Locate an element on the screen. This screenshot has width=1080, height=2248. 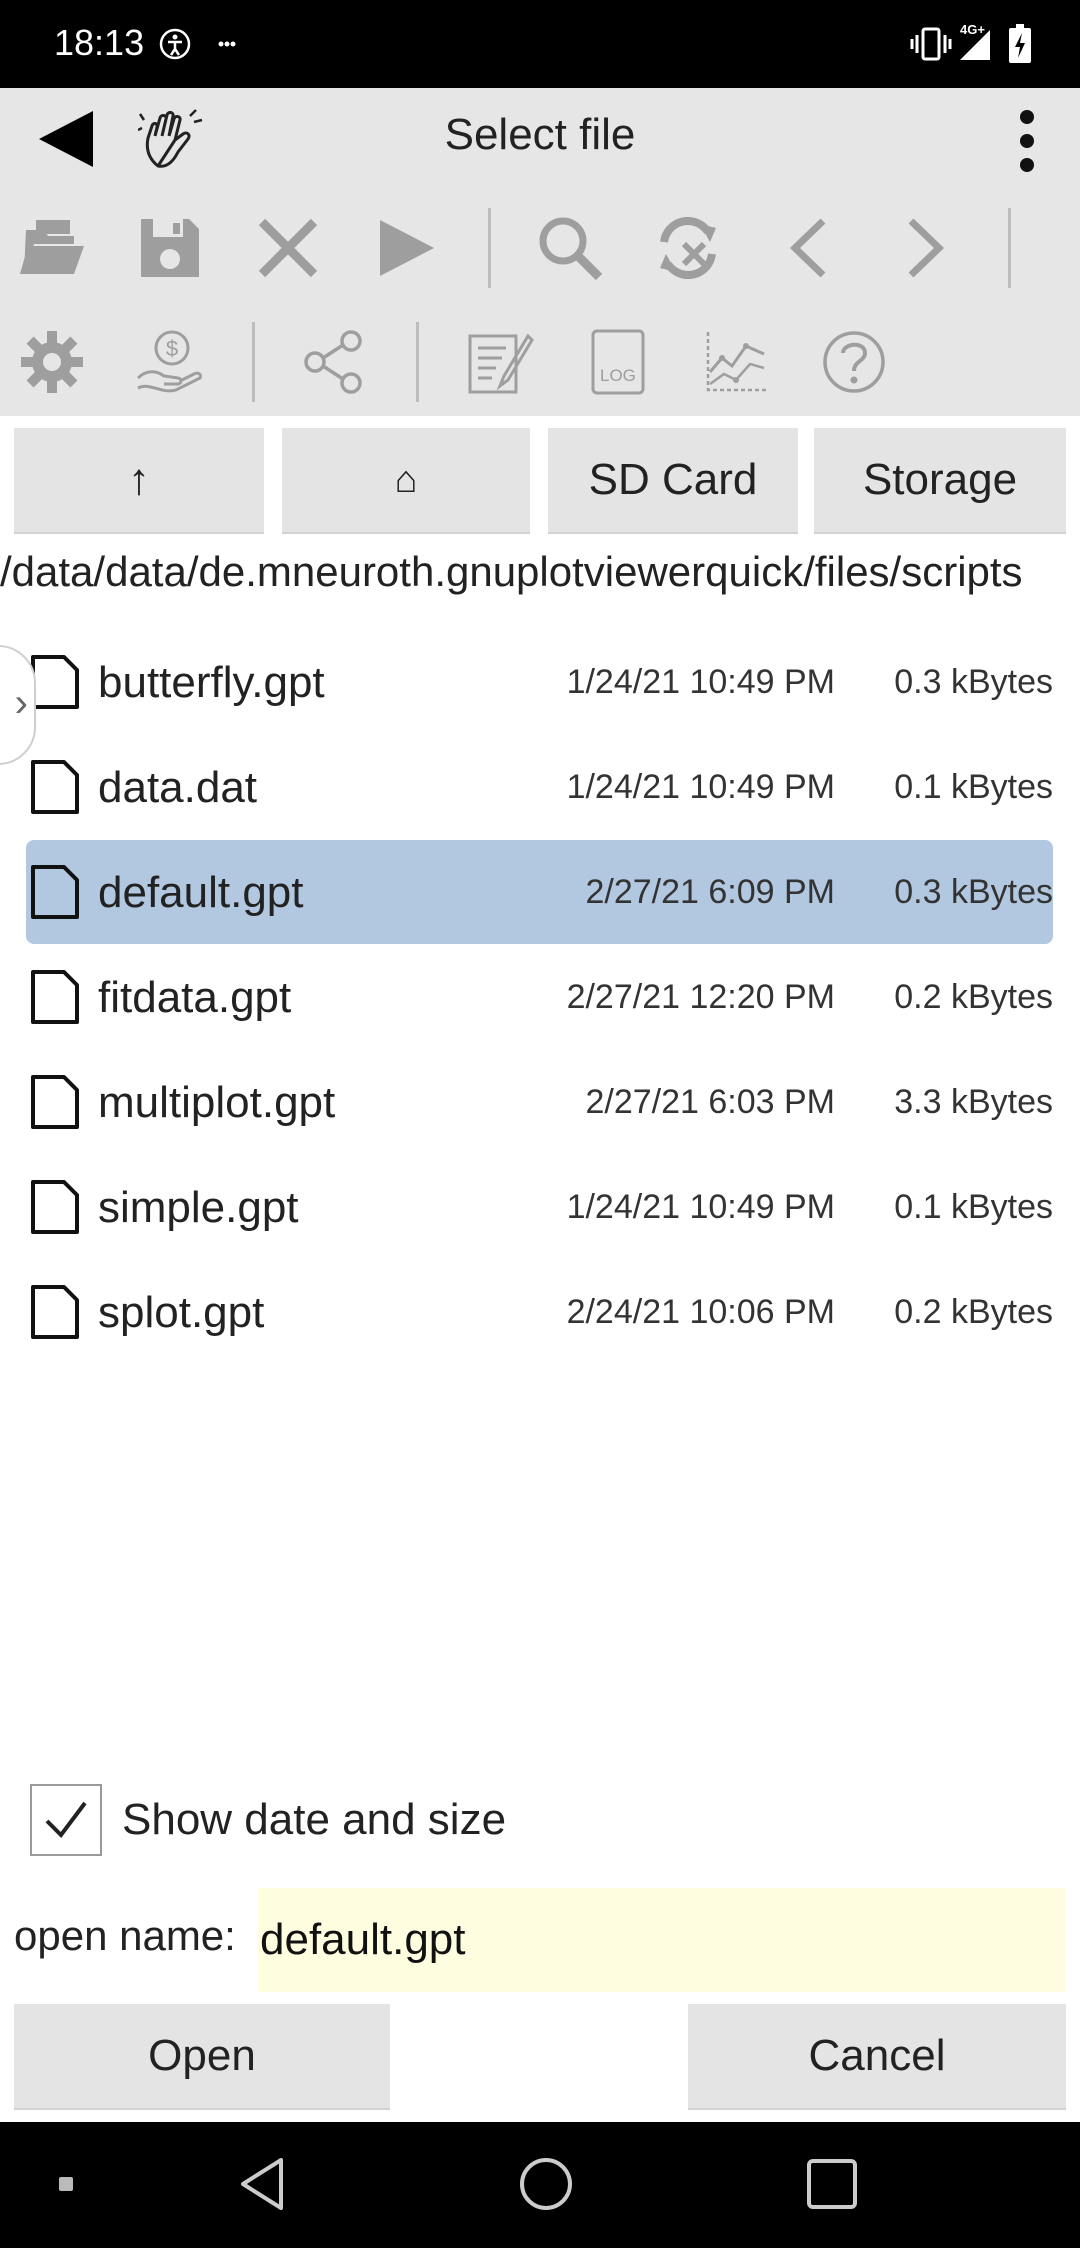
donate-icon: $ is located at coordinates (170, 362).